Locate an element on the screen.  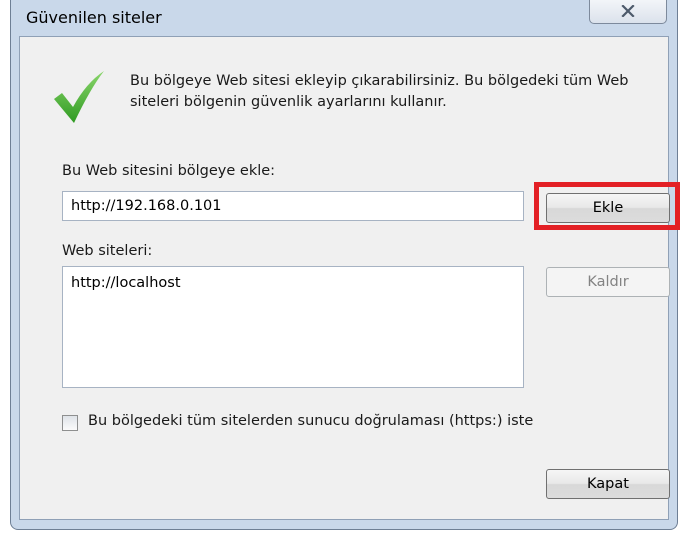
remove-button: Kaldır is located at coordinates (608, 282).